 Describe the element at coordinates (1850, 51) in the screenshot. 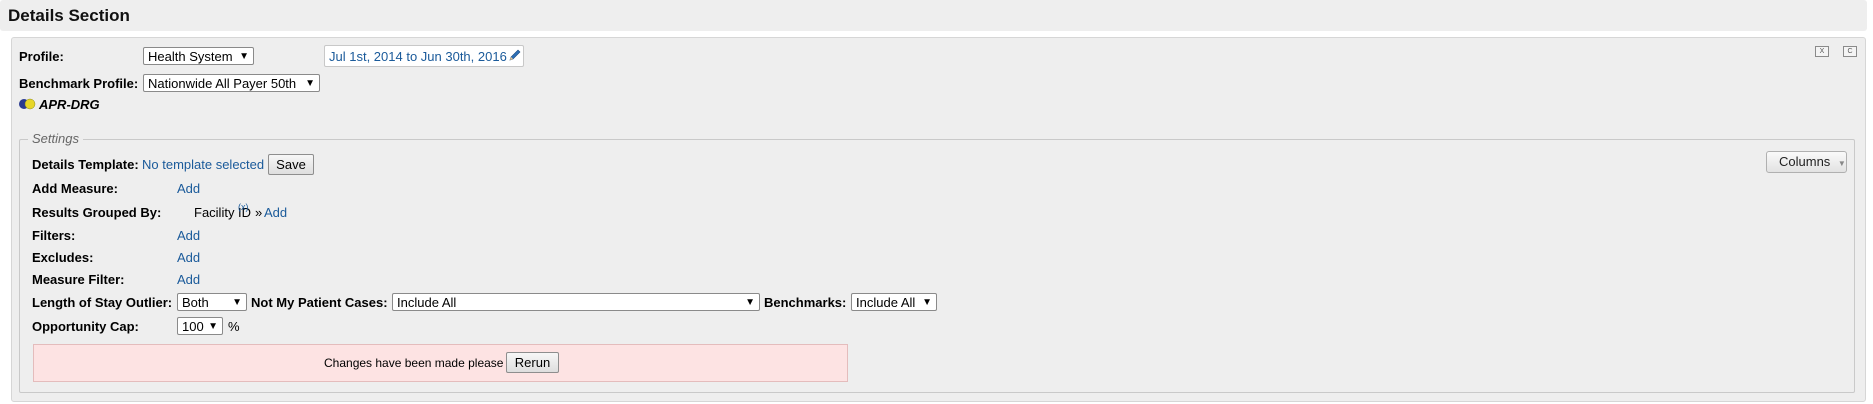

I see `export-csv-icon: C` at that location.